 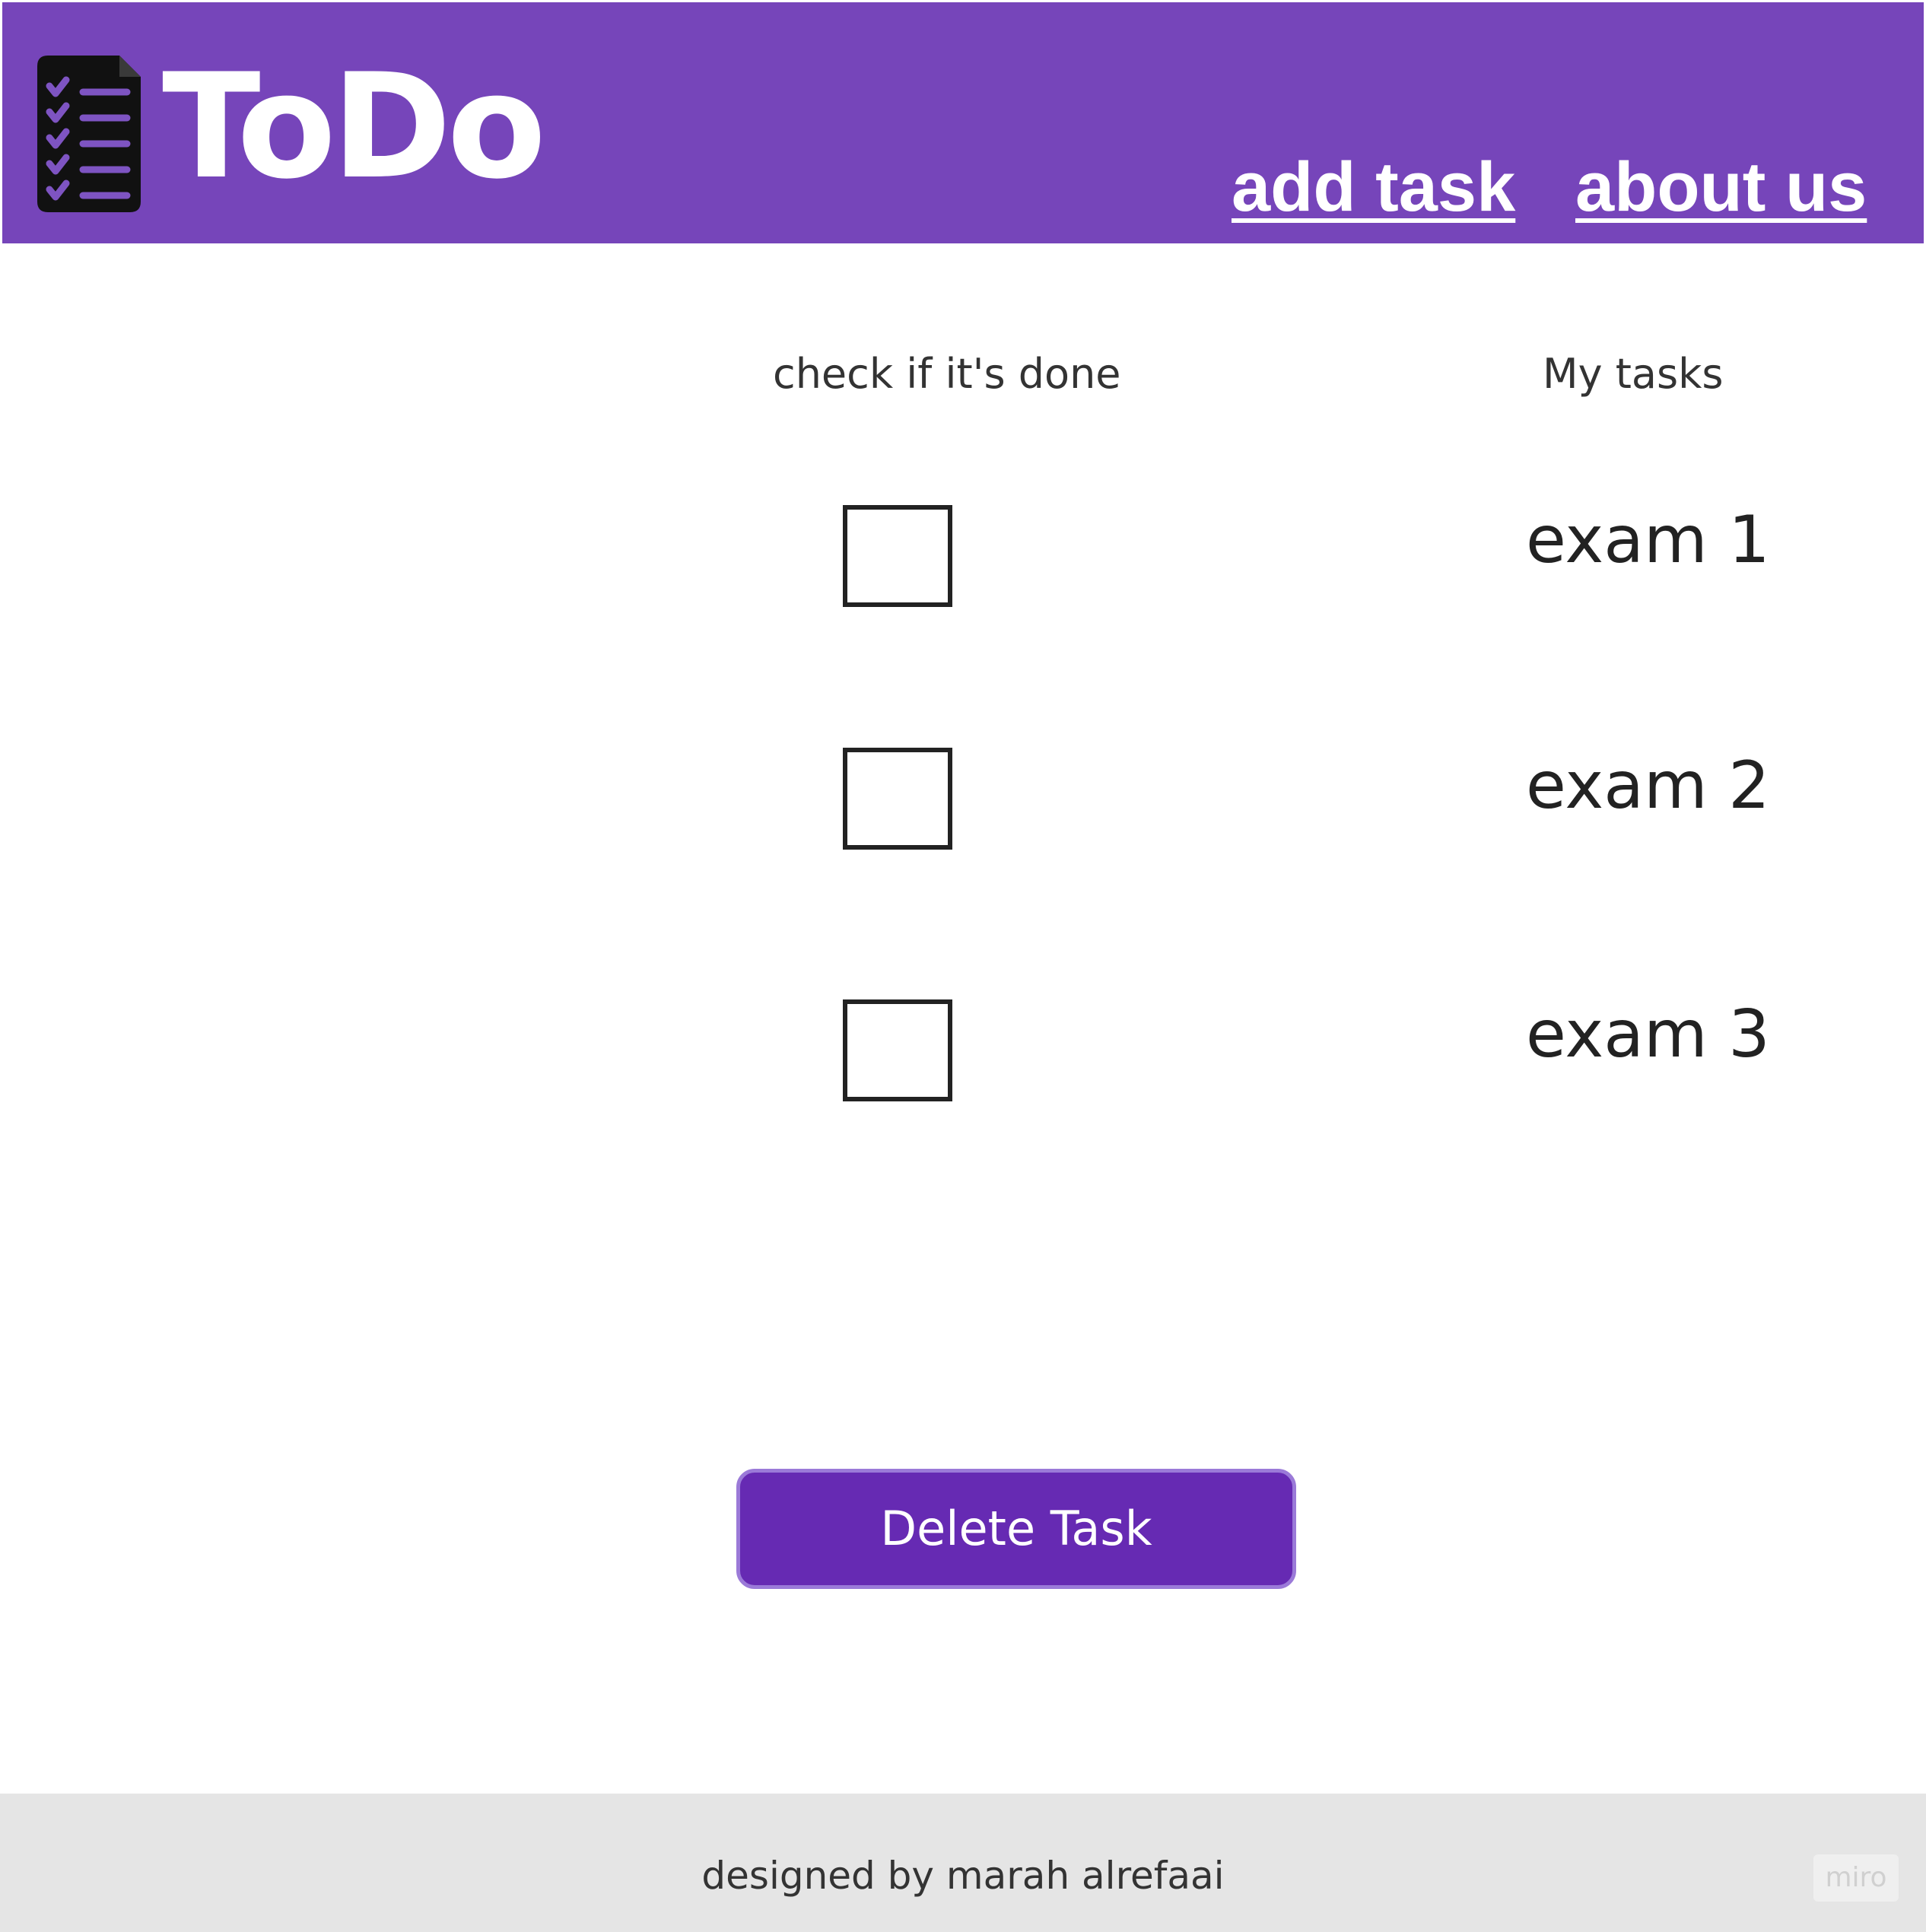 What do you see at coordinates (354, 127) in the screenshot?
I see `logo-wordmark: ToDo` at bounding box center [354, 127].